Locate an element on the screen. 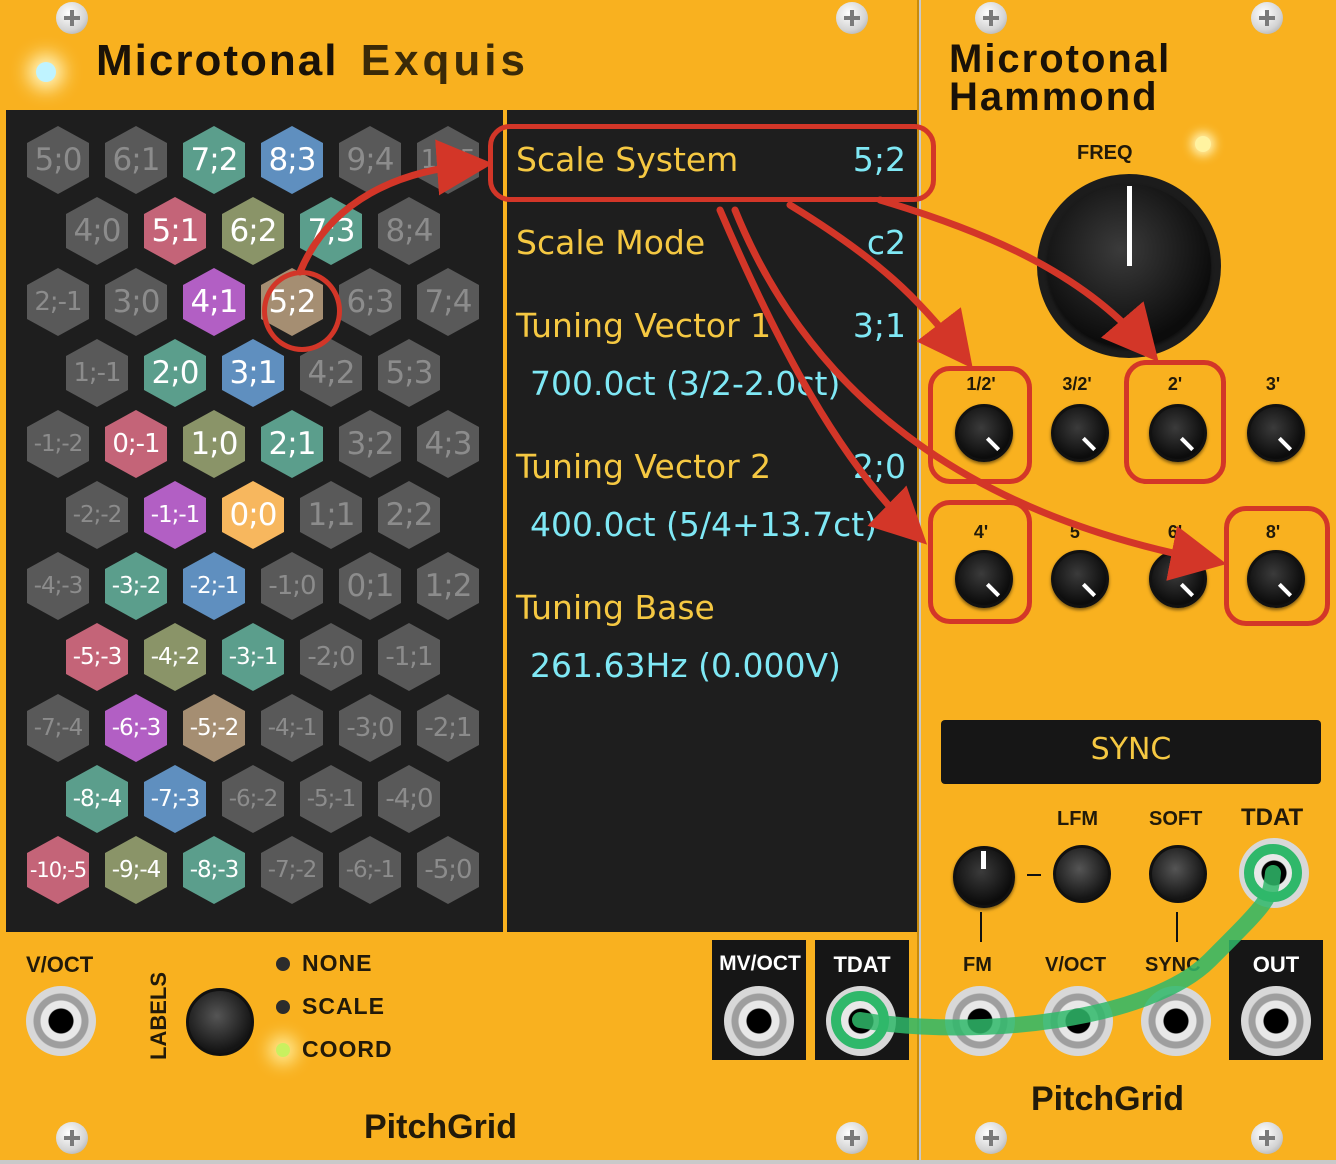  drawbar-label: 6' is located at coordinates (1175, 532).